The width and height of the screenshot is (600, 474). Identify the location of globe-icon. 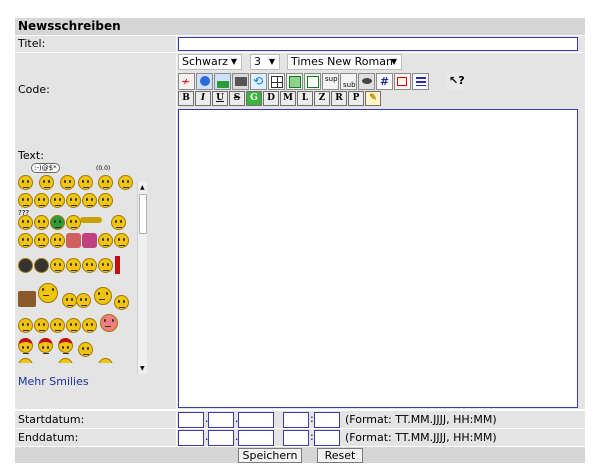
(204, 81).